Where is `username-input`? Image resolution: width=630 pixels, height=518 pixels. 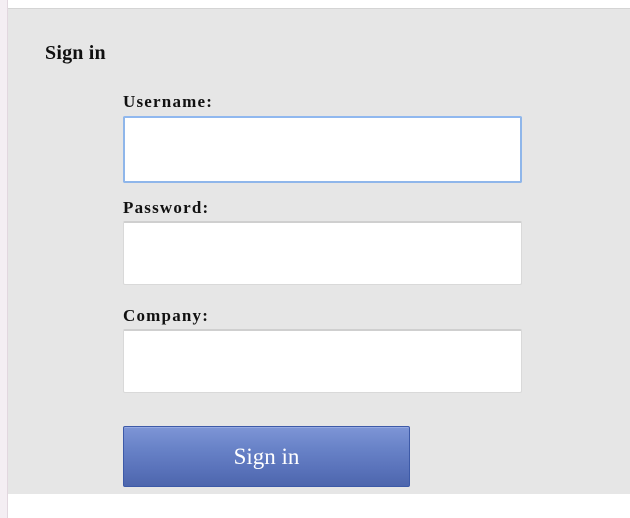 username-input is located at coordinates (322, 149).